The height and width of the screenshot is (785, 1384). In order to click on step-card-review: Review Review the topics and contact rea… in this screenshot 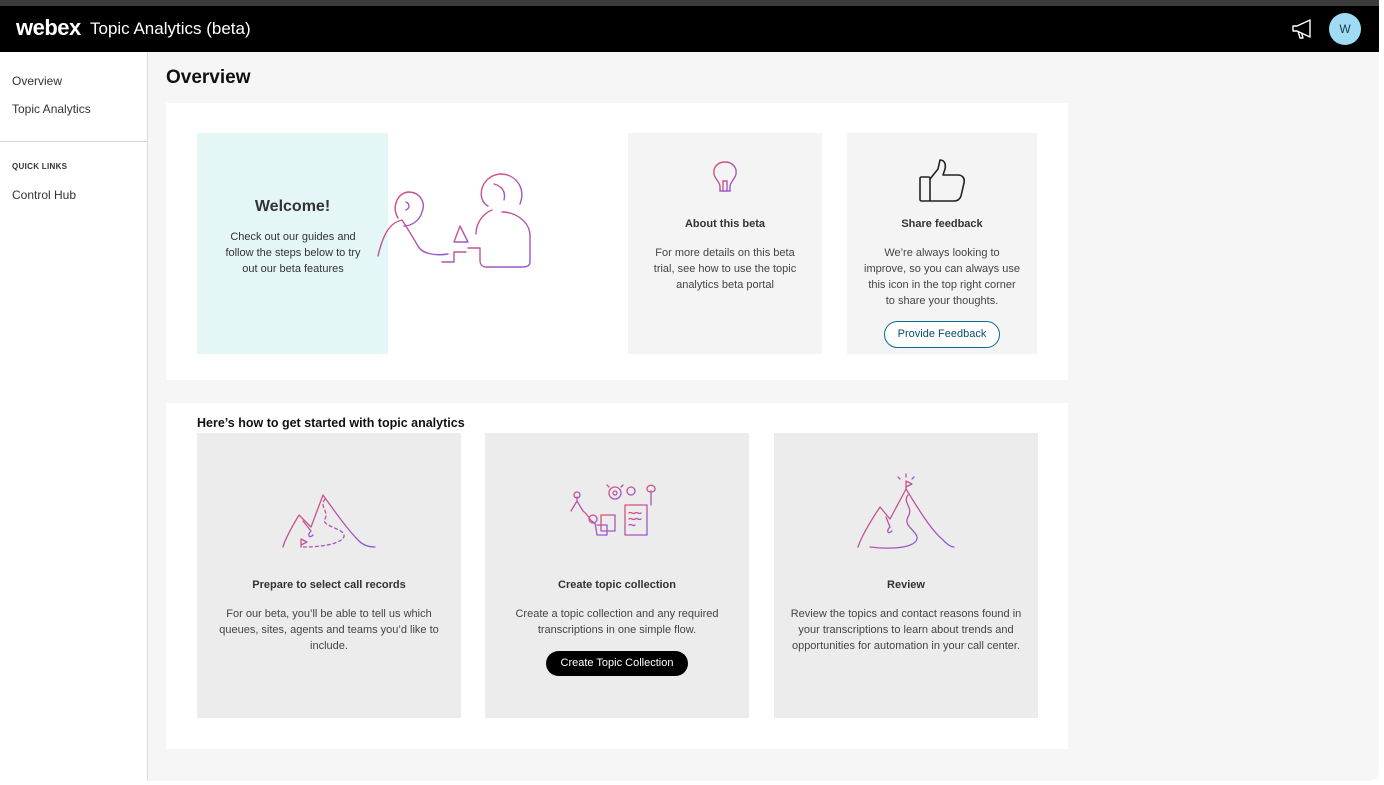, I will do `click(906, 575)`.